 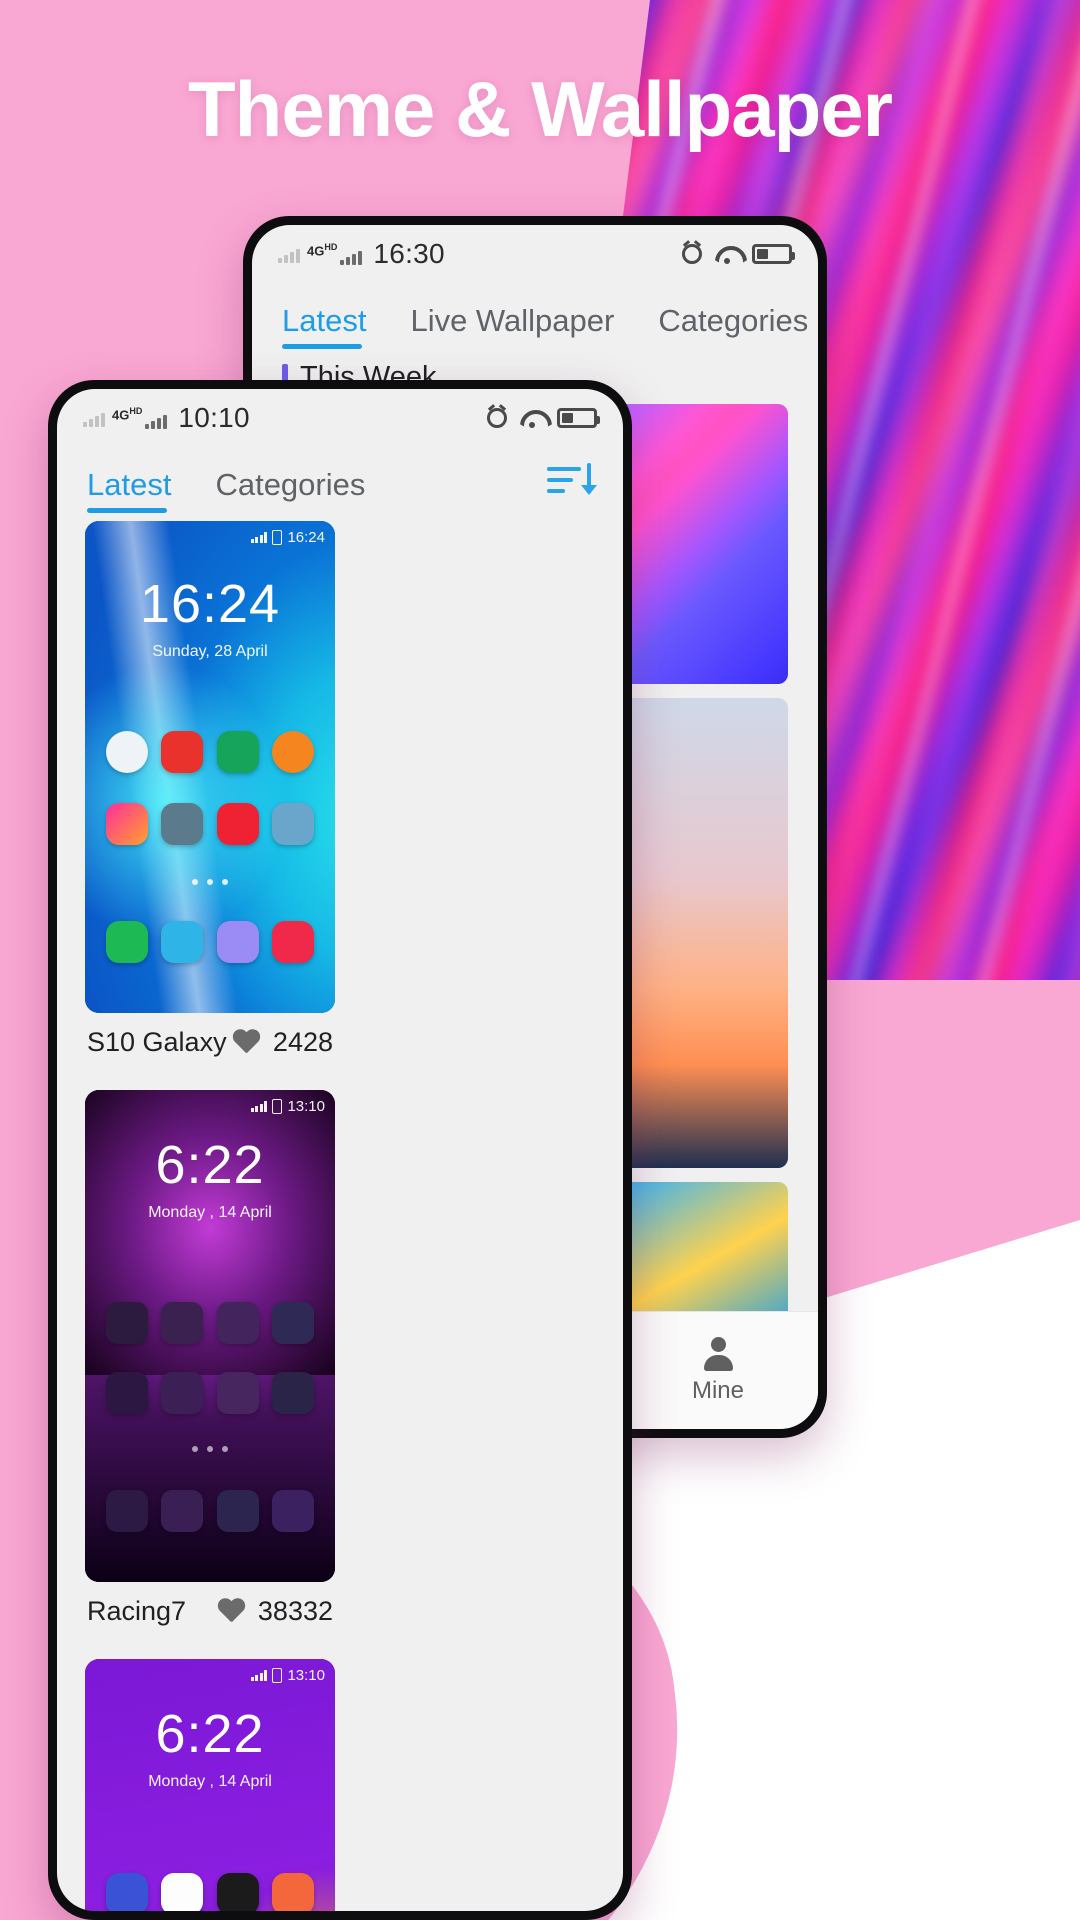 What do you see at coordinates (572, 481) in the screenshot?
I see `sort-descending-icon` at bounding box center [572, 481].